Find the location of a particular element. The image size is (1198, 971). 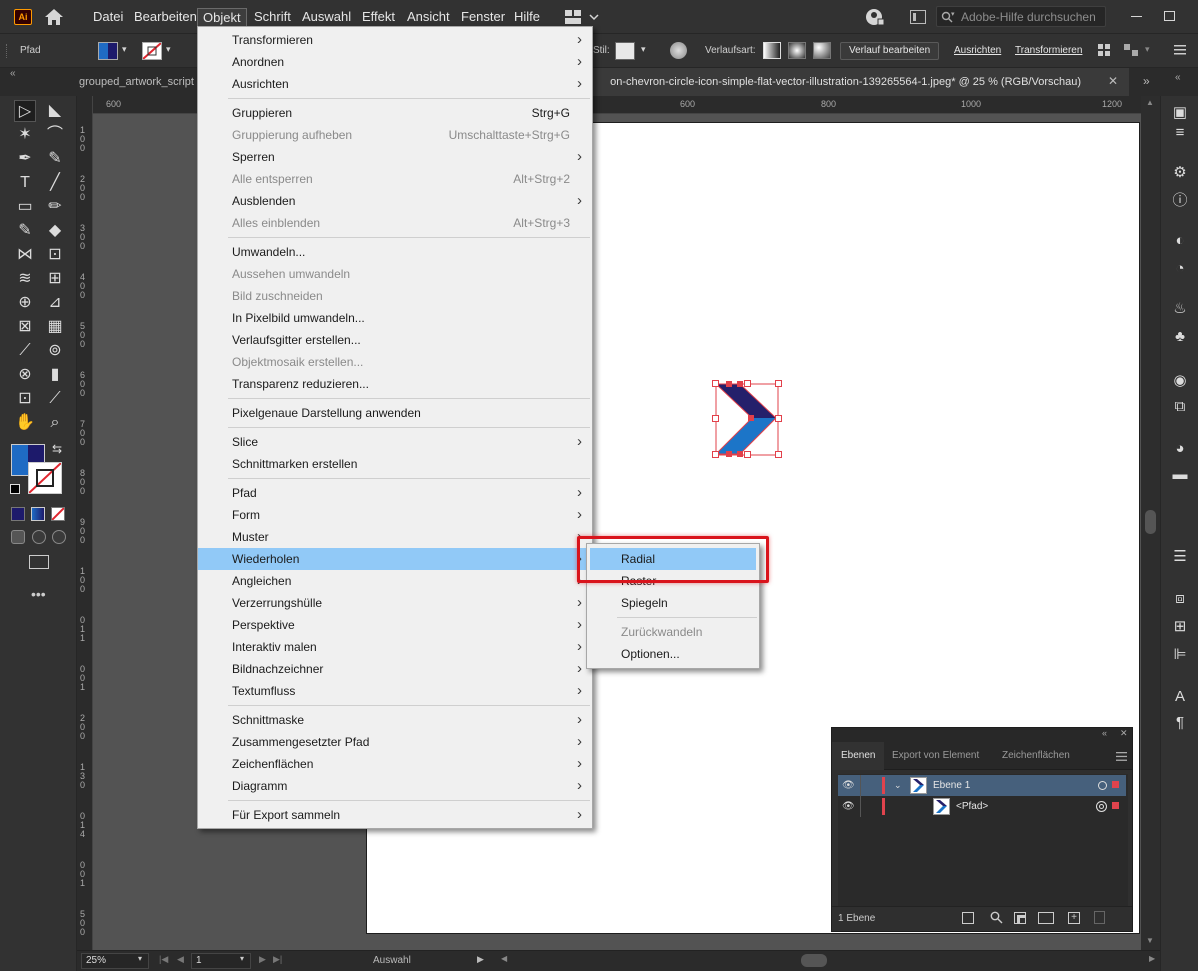

menu-objekt: Objekt is located at coordinates (222, 17).